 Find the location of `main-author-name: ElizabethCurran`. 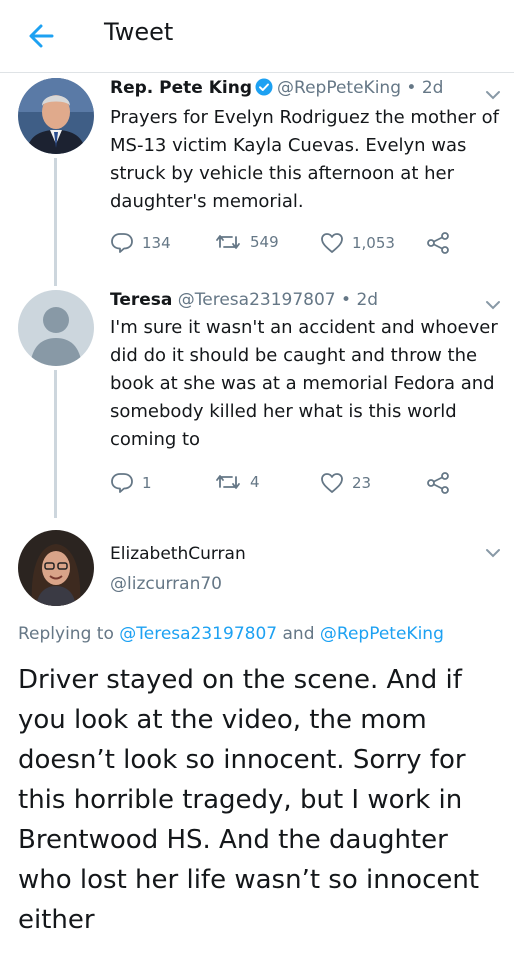

main-author-name: ElizabethCurran is located at coordinates (178, 554).